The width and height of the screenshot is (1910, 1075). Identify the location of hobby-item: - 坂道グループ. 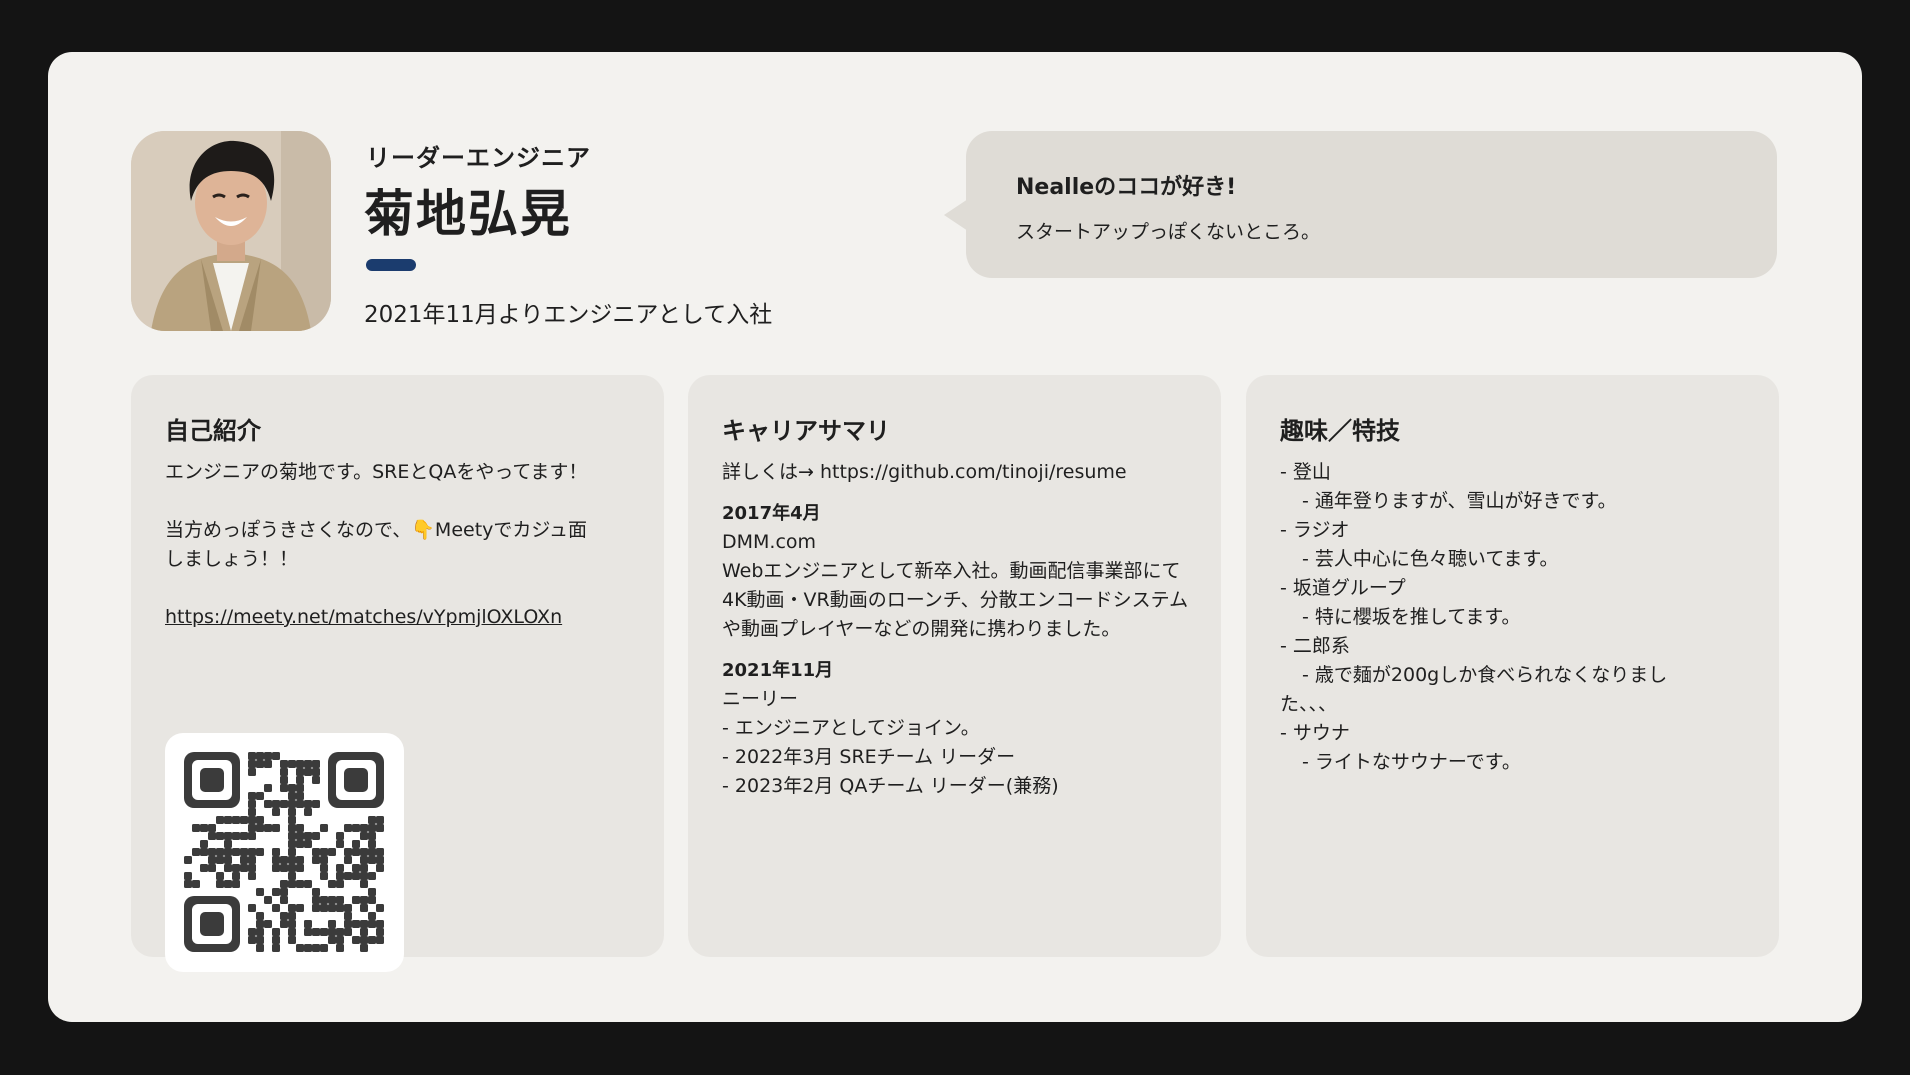
(1343, 588).